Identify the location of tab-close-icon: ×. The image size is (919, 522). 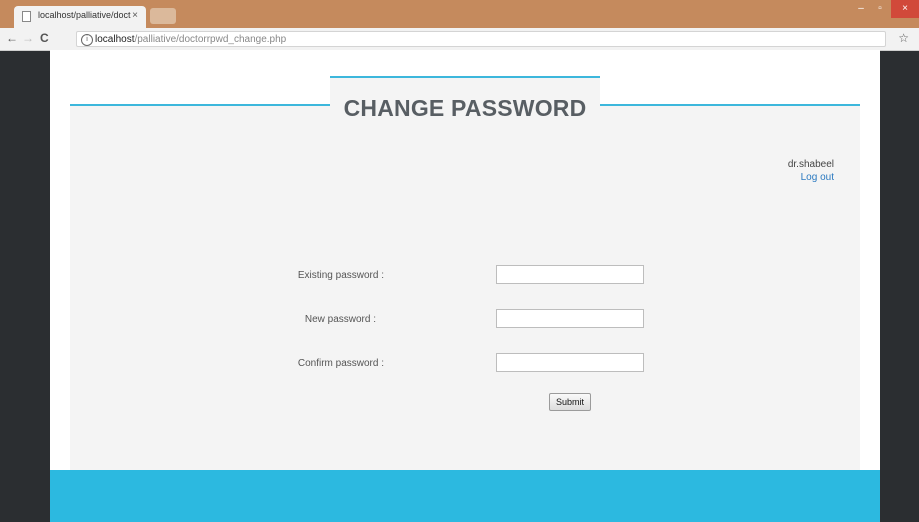
(135, 15).